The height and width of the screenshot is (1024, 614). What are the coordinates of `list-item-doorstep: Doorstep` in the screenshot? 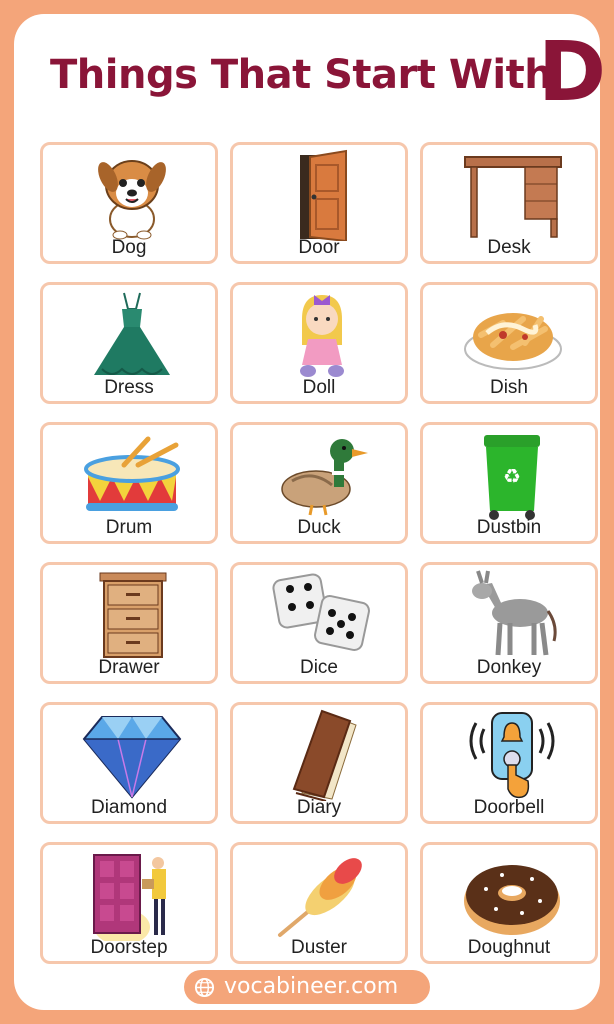 It's located at (129, 903).